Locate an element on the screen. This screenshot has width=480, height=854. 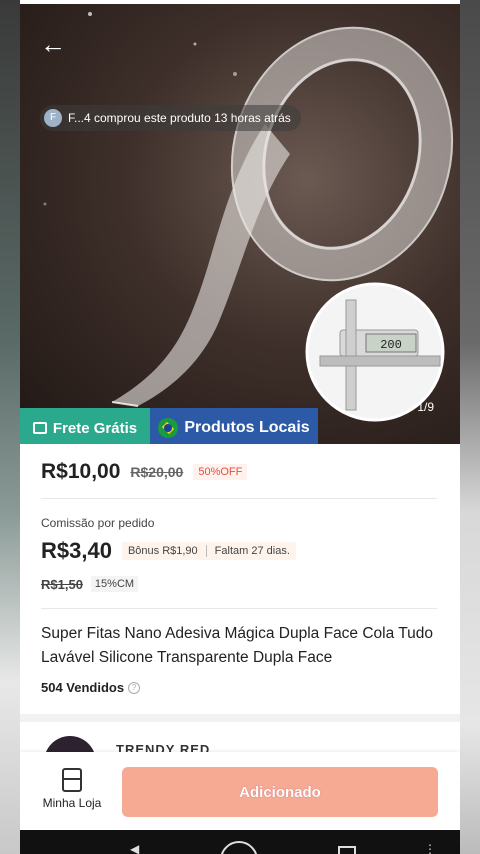
current-price: R$10,00 is located at coordinates (81, 471).